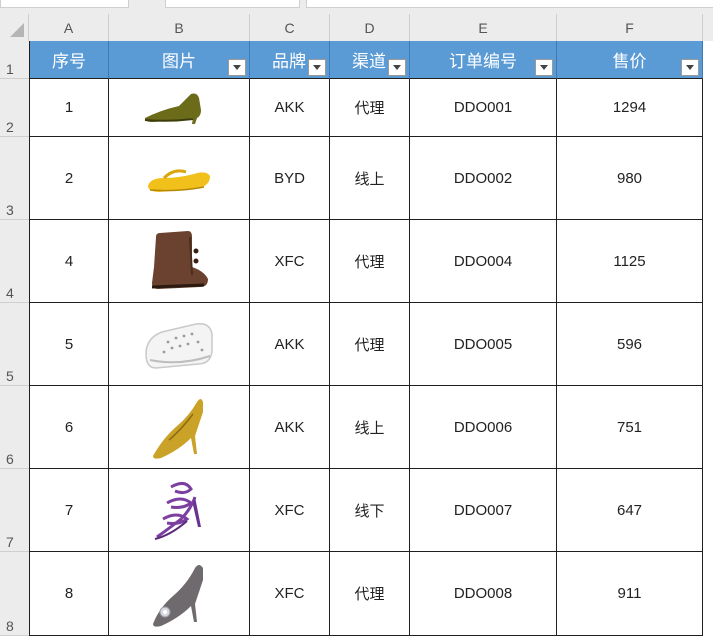 This screenshot has height=636, width=713. I want to click on cell-price: 980, so click(630, 178).